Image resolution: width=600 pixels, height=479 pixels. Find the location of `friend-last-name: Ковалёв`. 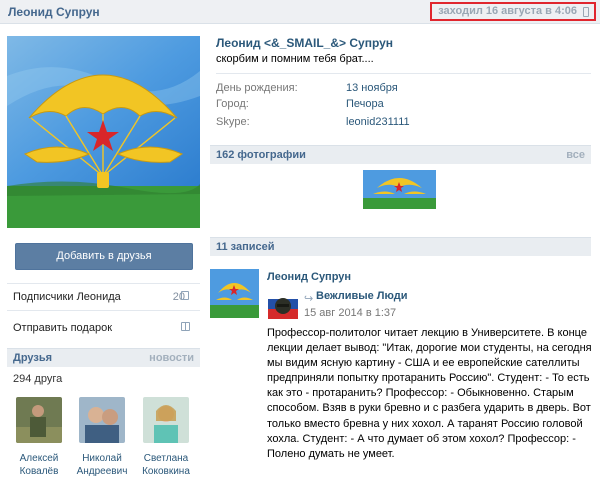

friend-last-name: Ковалёв is located at coordinates (39, 471).